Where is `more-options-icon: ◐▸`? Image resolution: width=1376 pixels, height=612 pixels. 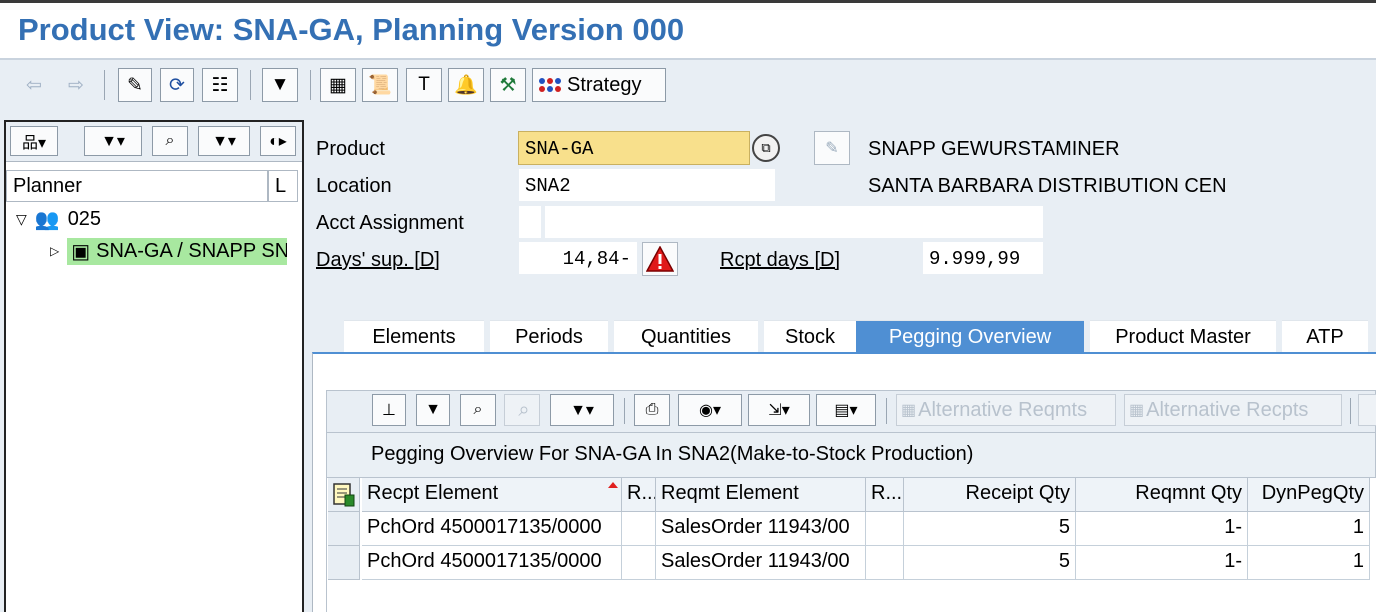 more-options-icon: ◐▸ is located at coordinates (278, 141).